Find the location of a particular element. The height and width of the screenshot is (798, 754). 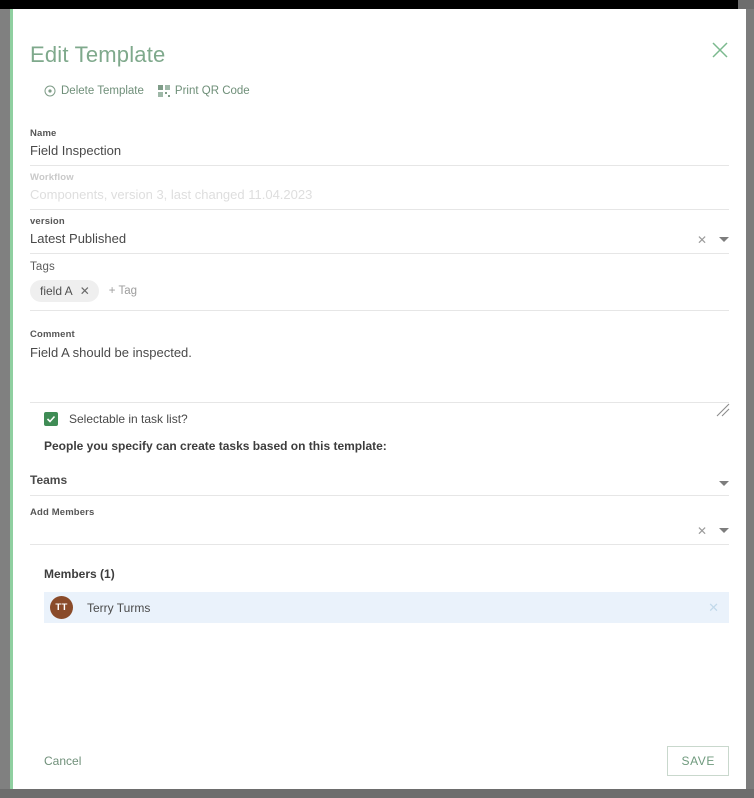

resize-grip-icon is located at coordinates (723, 410).